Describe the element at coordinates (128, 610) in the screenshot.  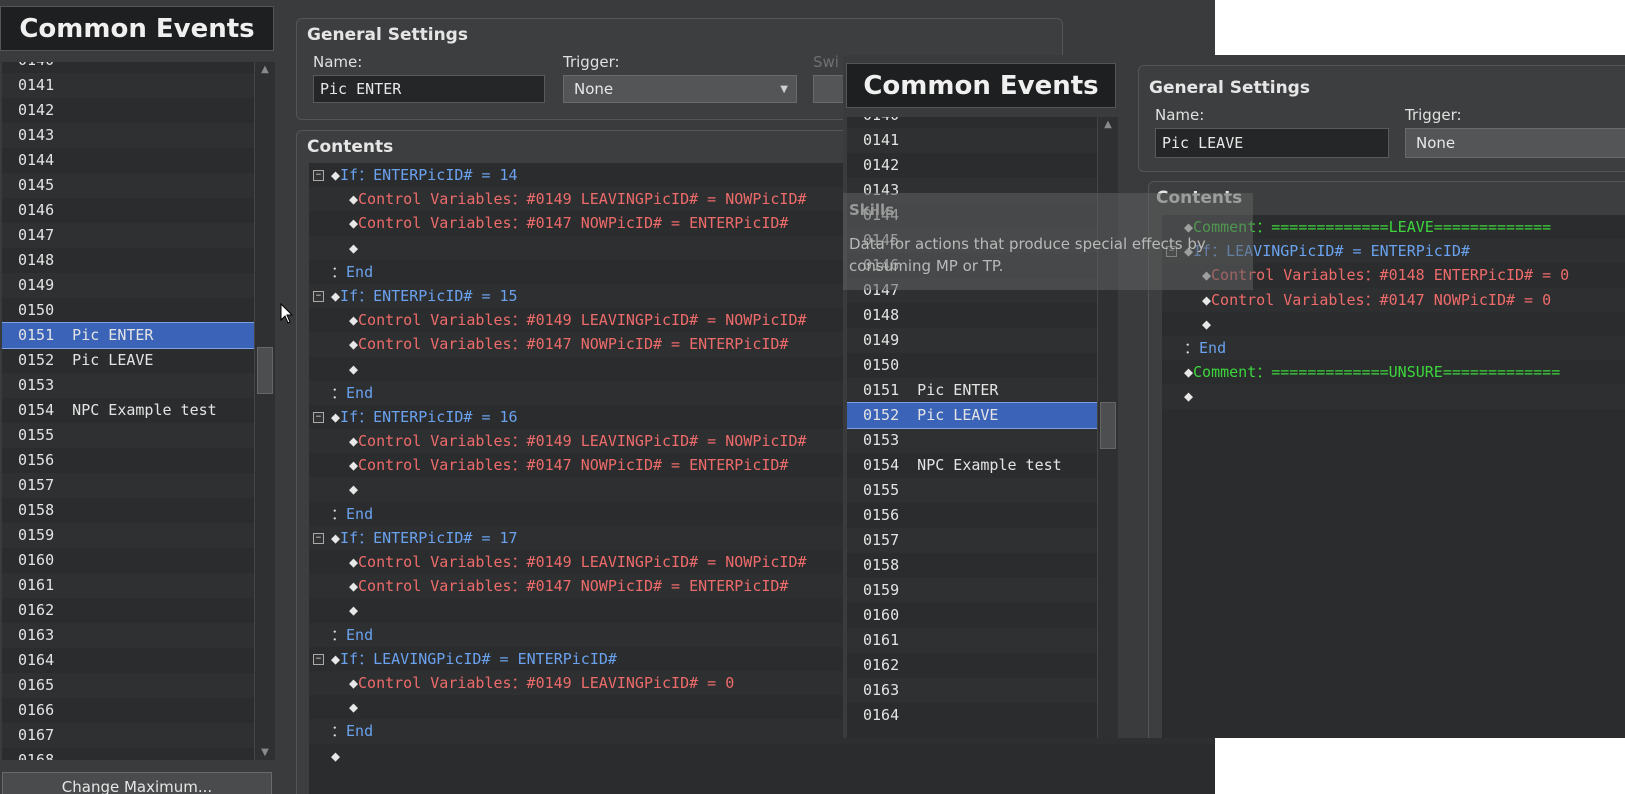
I see `main_window-list-item: 0162` at that location.